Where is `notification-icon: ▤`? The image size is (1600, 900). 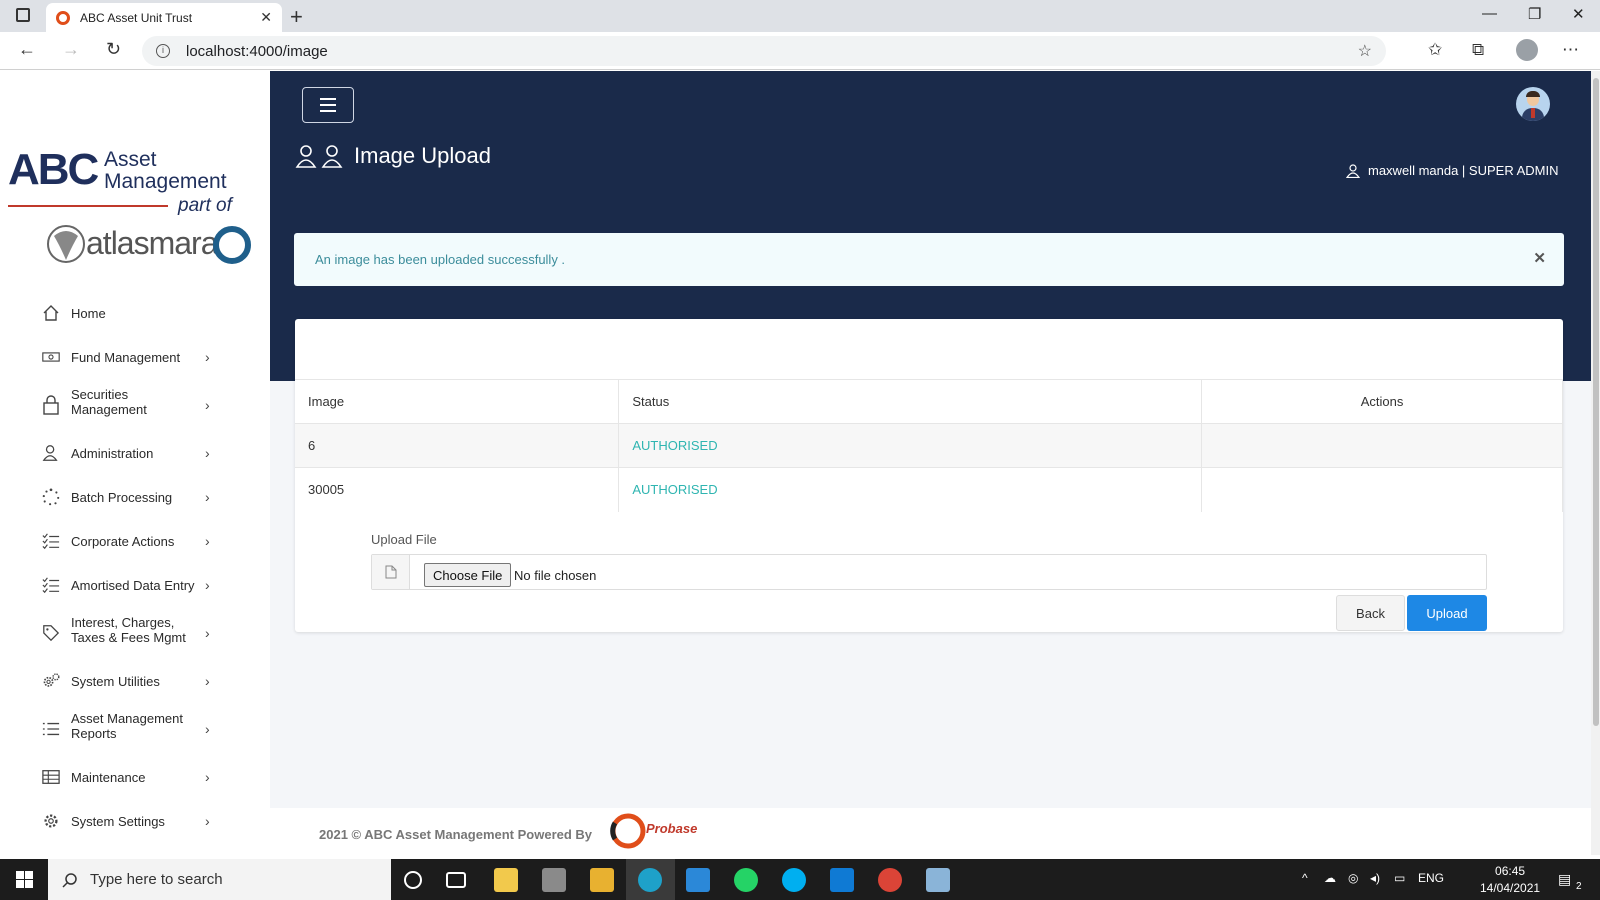 notification-icon: ▤ is located at coordinates (1564, 879).